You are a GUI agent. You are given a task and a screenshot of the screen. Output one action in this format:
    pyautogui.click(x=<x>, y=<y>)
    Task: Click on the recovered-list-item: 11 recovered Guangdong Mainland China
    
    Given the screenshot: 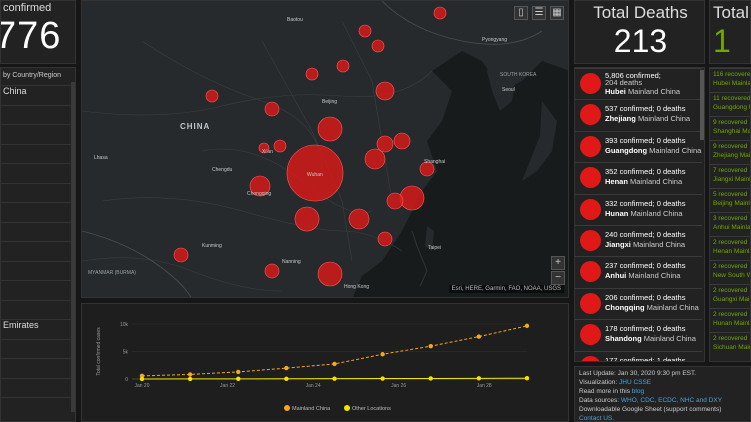 What is the action you would take?
    pyautogui.click(x=730, y=103)
    